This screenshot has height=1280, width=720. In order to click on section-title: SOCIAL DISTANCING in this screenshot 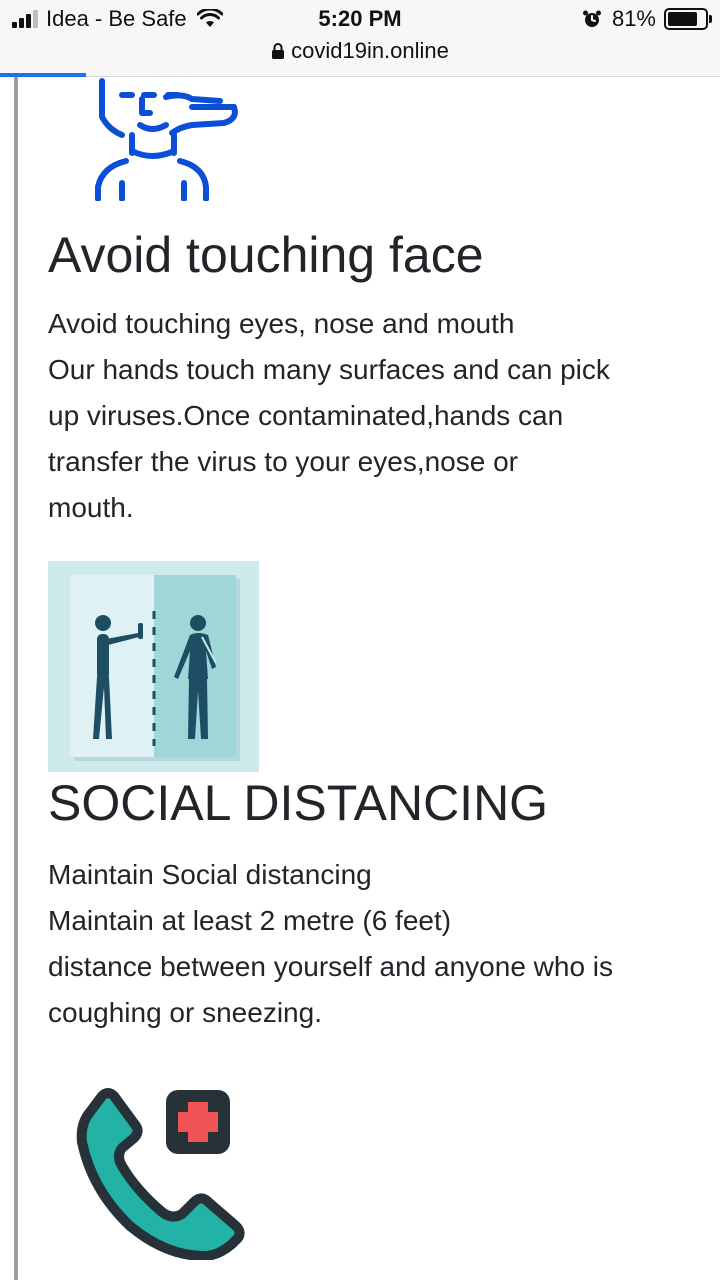, I will do `click(298, 803)`.